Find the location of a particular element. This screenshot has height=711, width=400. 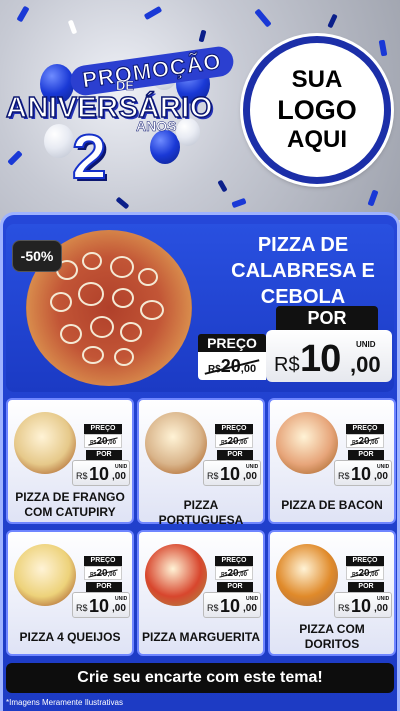

de-word: DE is located at coordinates (125, 86).